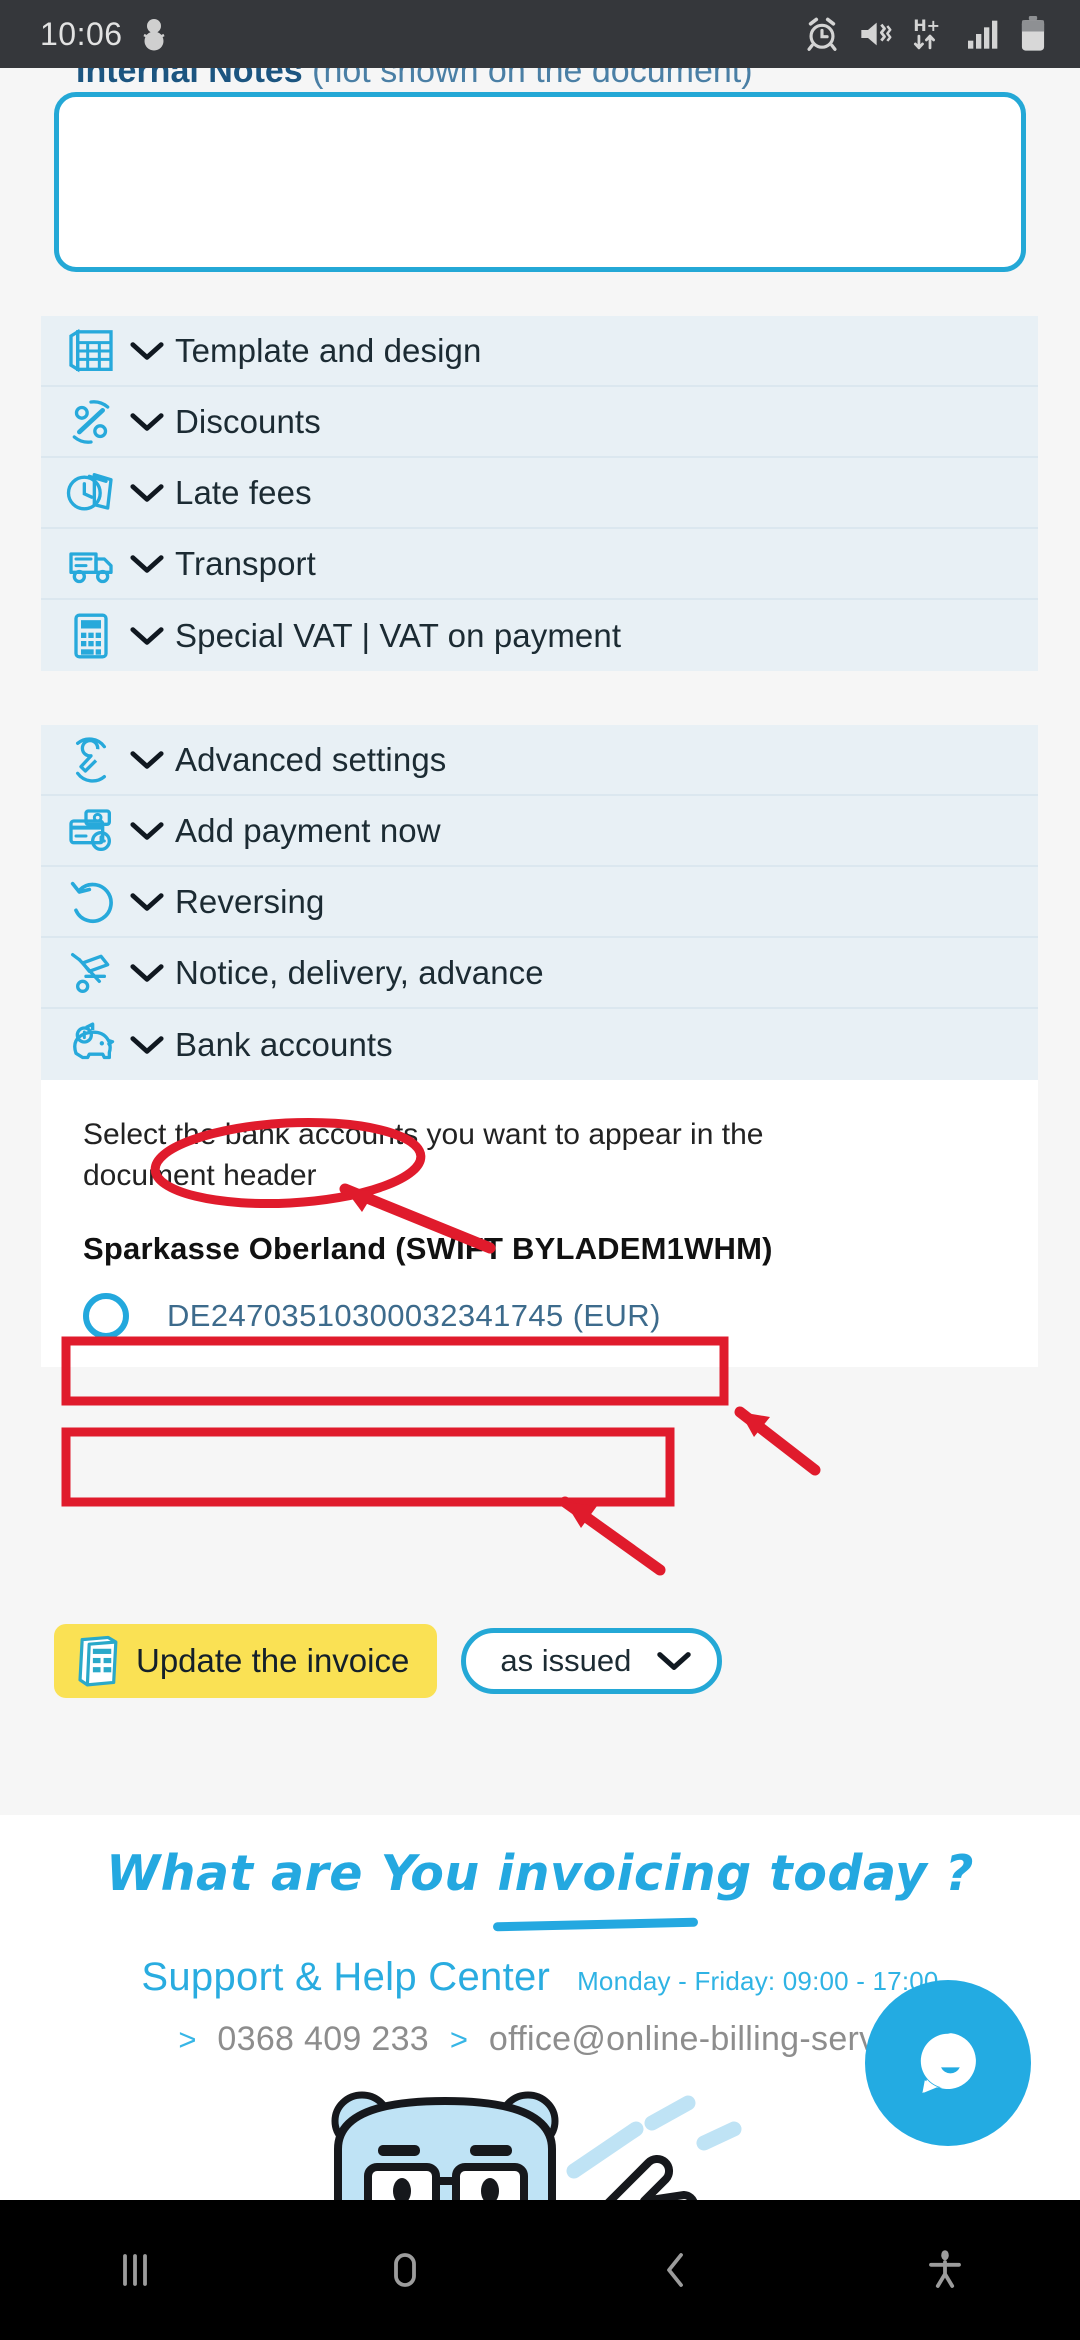  Describe the element at coordinates (595, 1924) in the screenshot. I see `footer-headline-underline` at that location.